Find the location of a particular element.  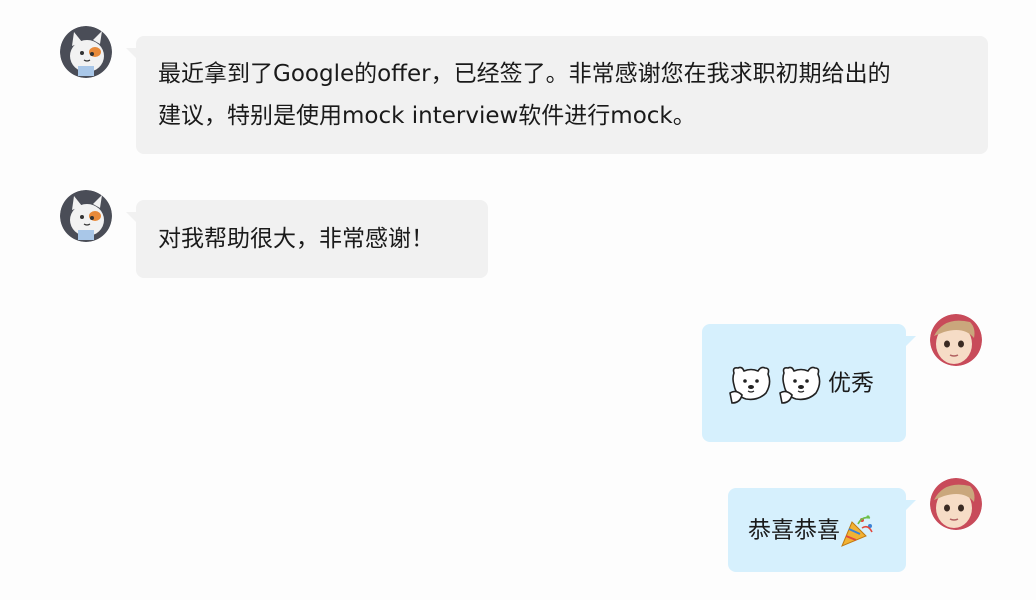

message-content: 恭喜恭喜 is located at coordinates (816, 530).